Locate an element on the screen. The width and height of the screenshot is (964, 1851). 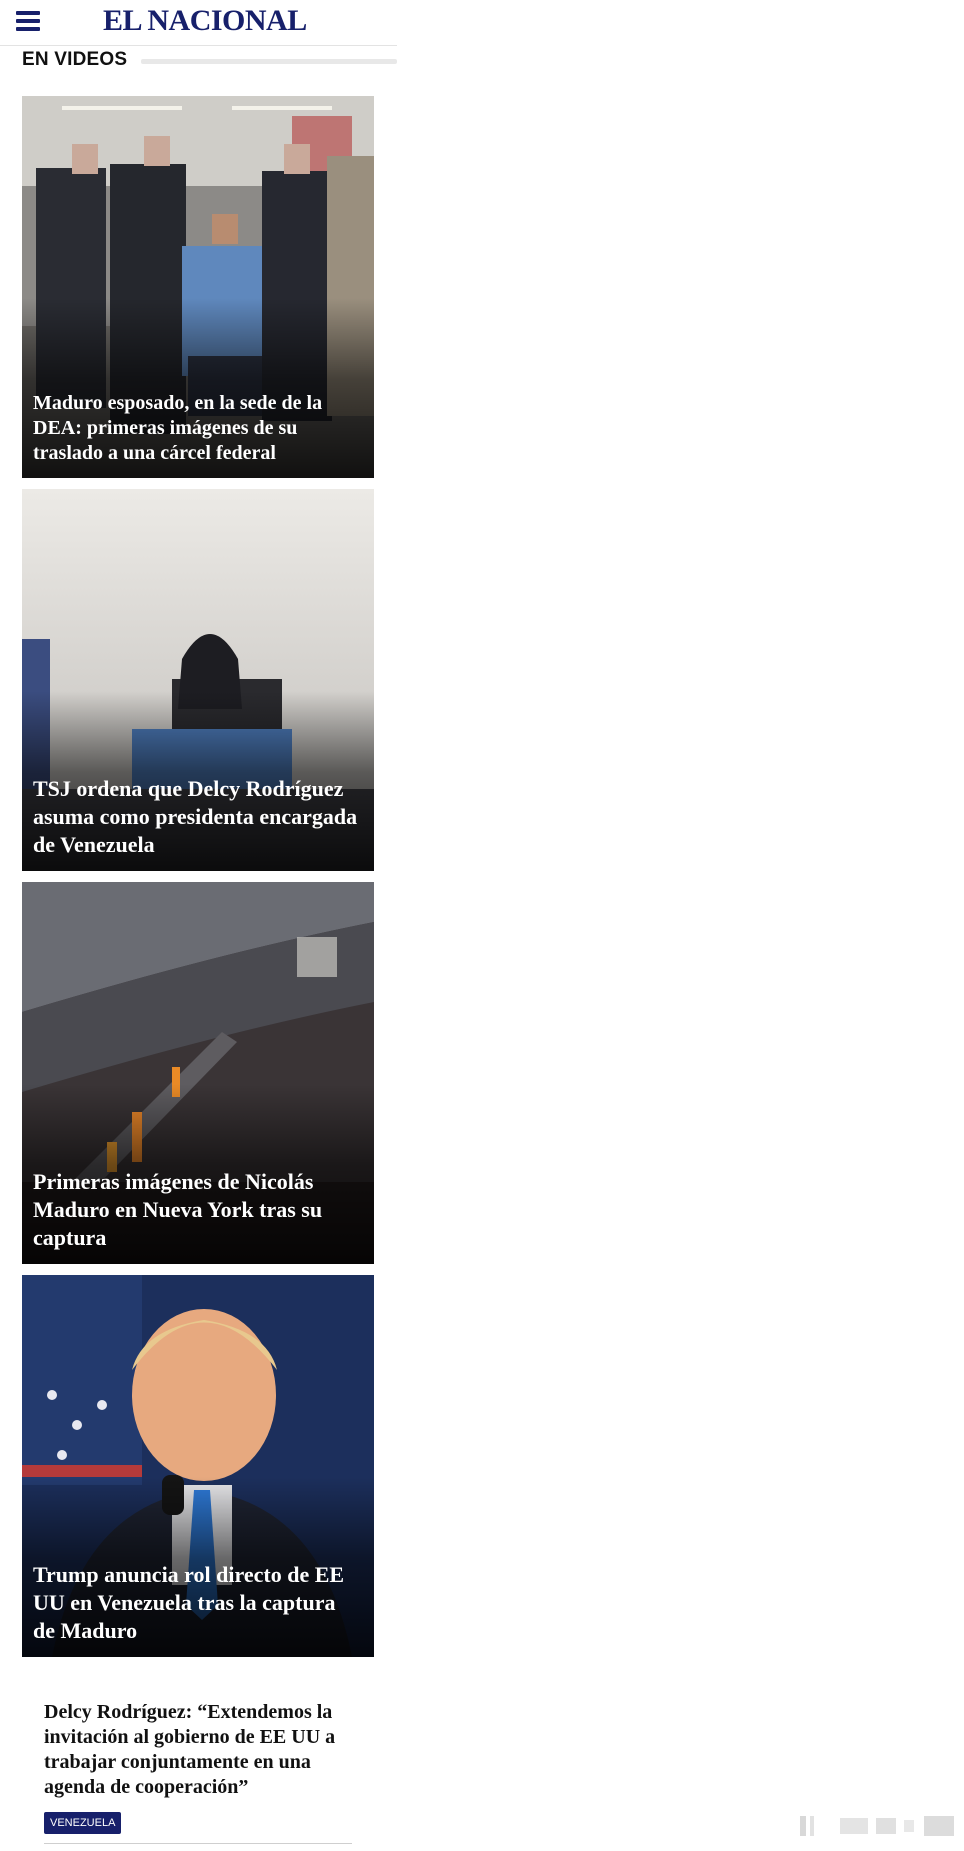
site-header: EL NACIONAL is located at coordinates (198, 23).